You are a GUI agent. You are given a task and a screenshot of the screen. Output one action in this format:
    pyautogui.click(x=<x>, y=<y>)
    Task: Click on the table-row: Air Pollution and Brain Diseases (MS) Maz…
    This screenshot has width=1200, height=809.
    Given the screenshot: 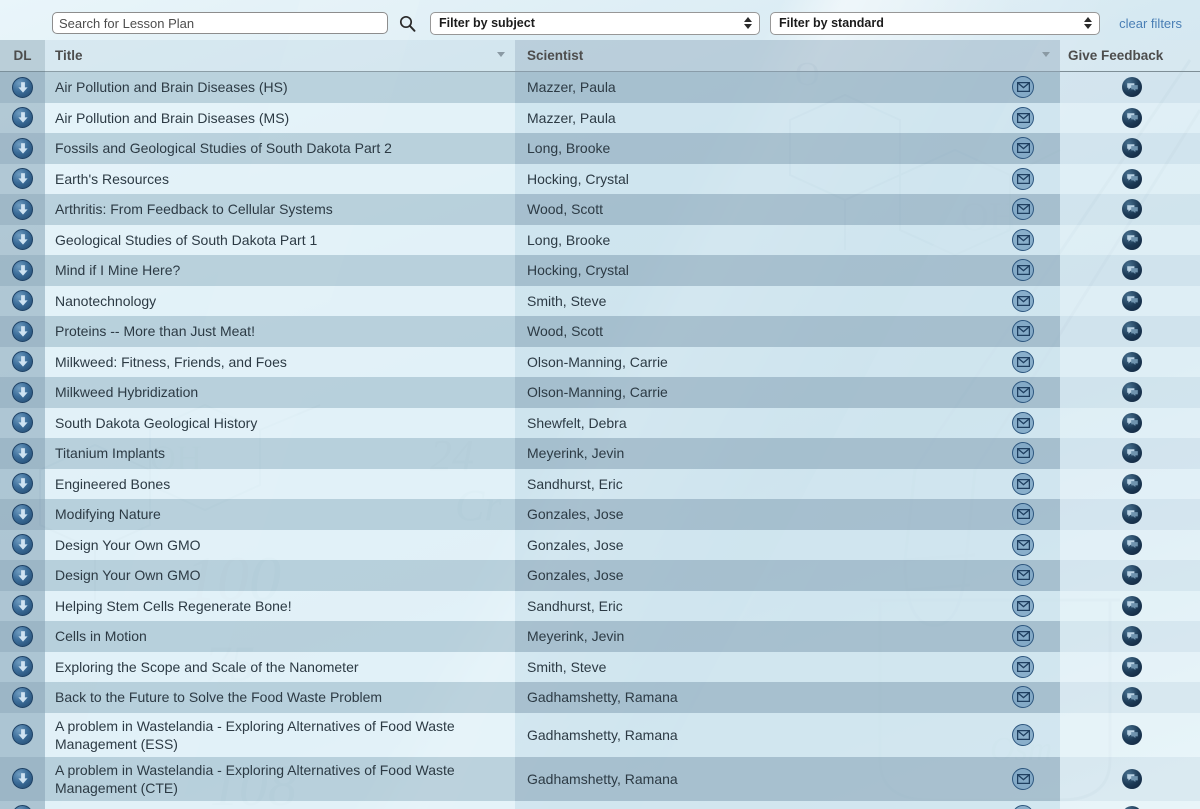 What is the action you would take?
    pyautogui.click(x=600, y=117)
    